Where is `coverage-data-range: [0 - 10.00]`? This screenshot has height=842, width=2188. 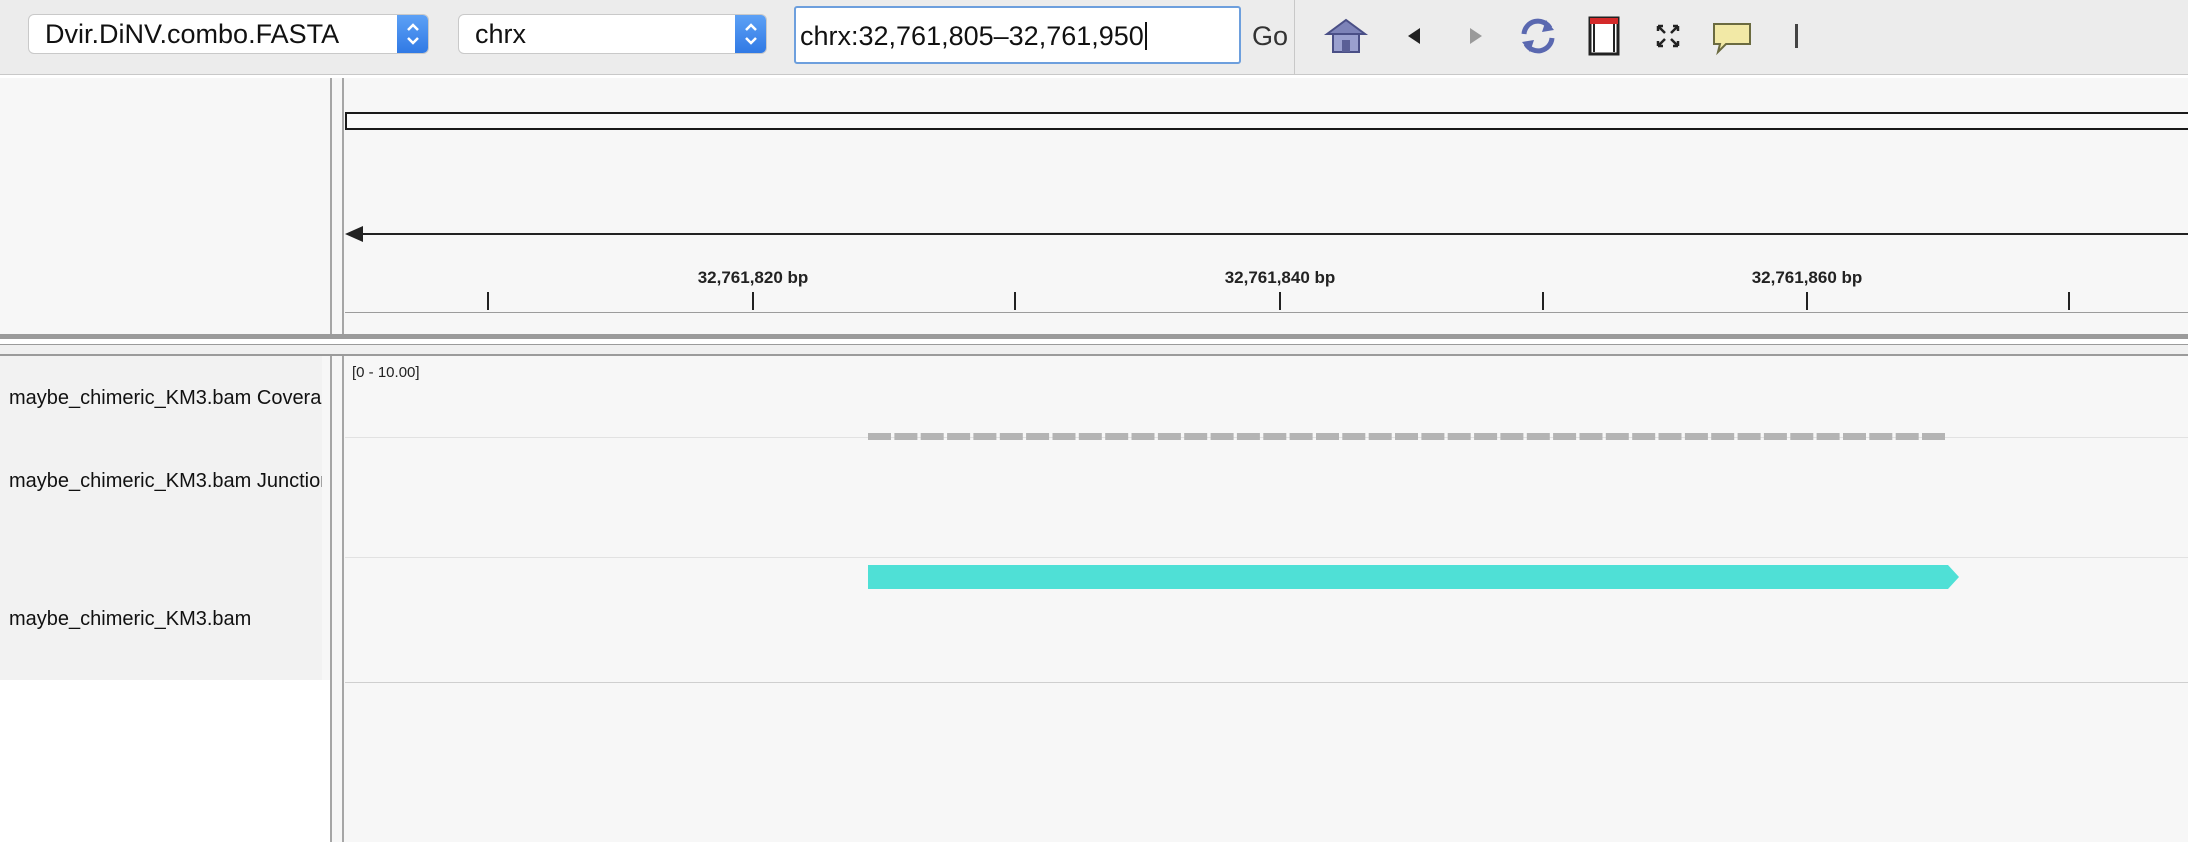 coverage-data-range: [0 - 10.00] is located at coordinates (386, 372).